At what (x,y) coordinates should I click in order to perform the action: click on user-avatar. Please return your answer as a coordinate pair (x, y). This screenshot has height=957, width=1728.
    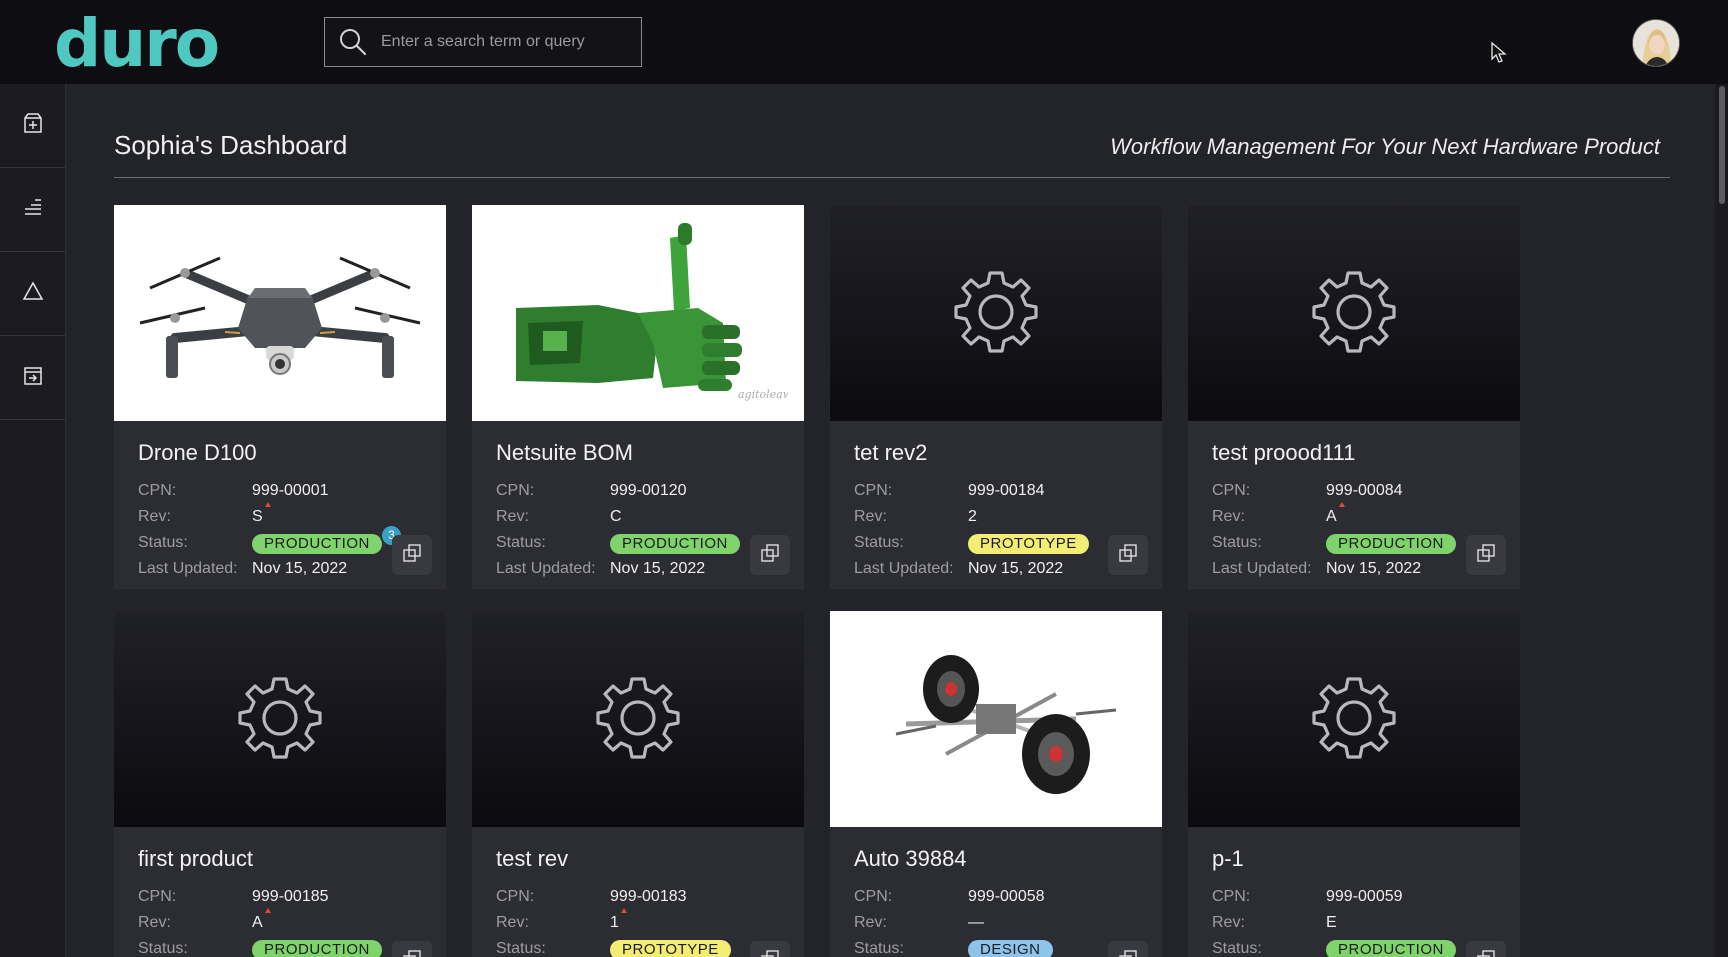
    Looking at the image, I should click on (1656, 43).